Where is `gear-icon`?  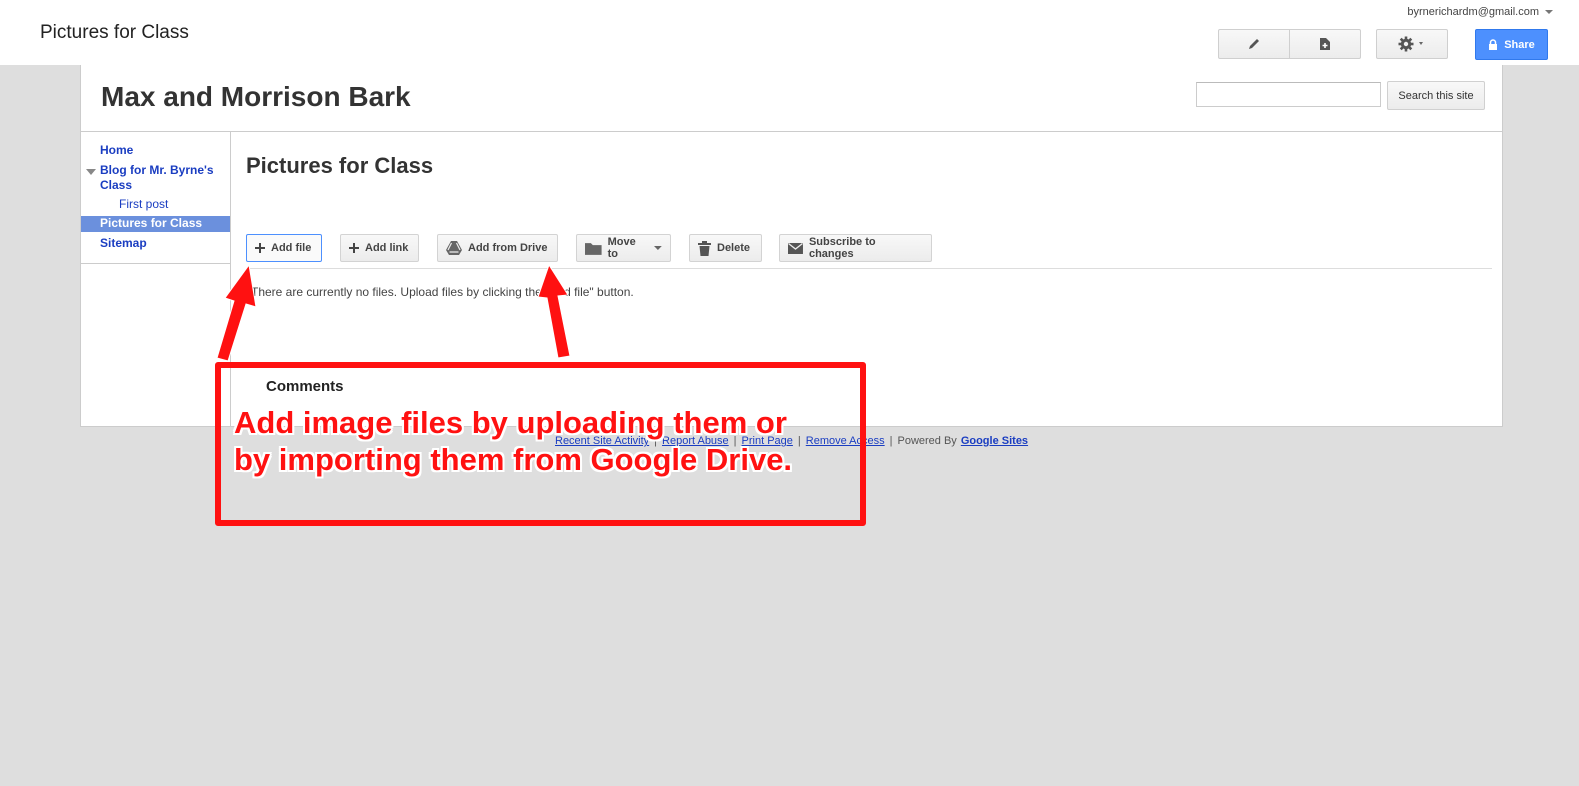 gear-icon is located at coordinates (1410, 44).